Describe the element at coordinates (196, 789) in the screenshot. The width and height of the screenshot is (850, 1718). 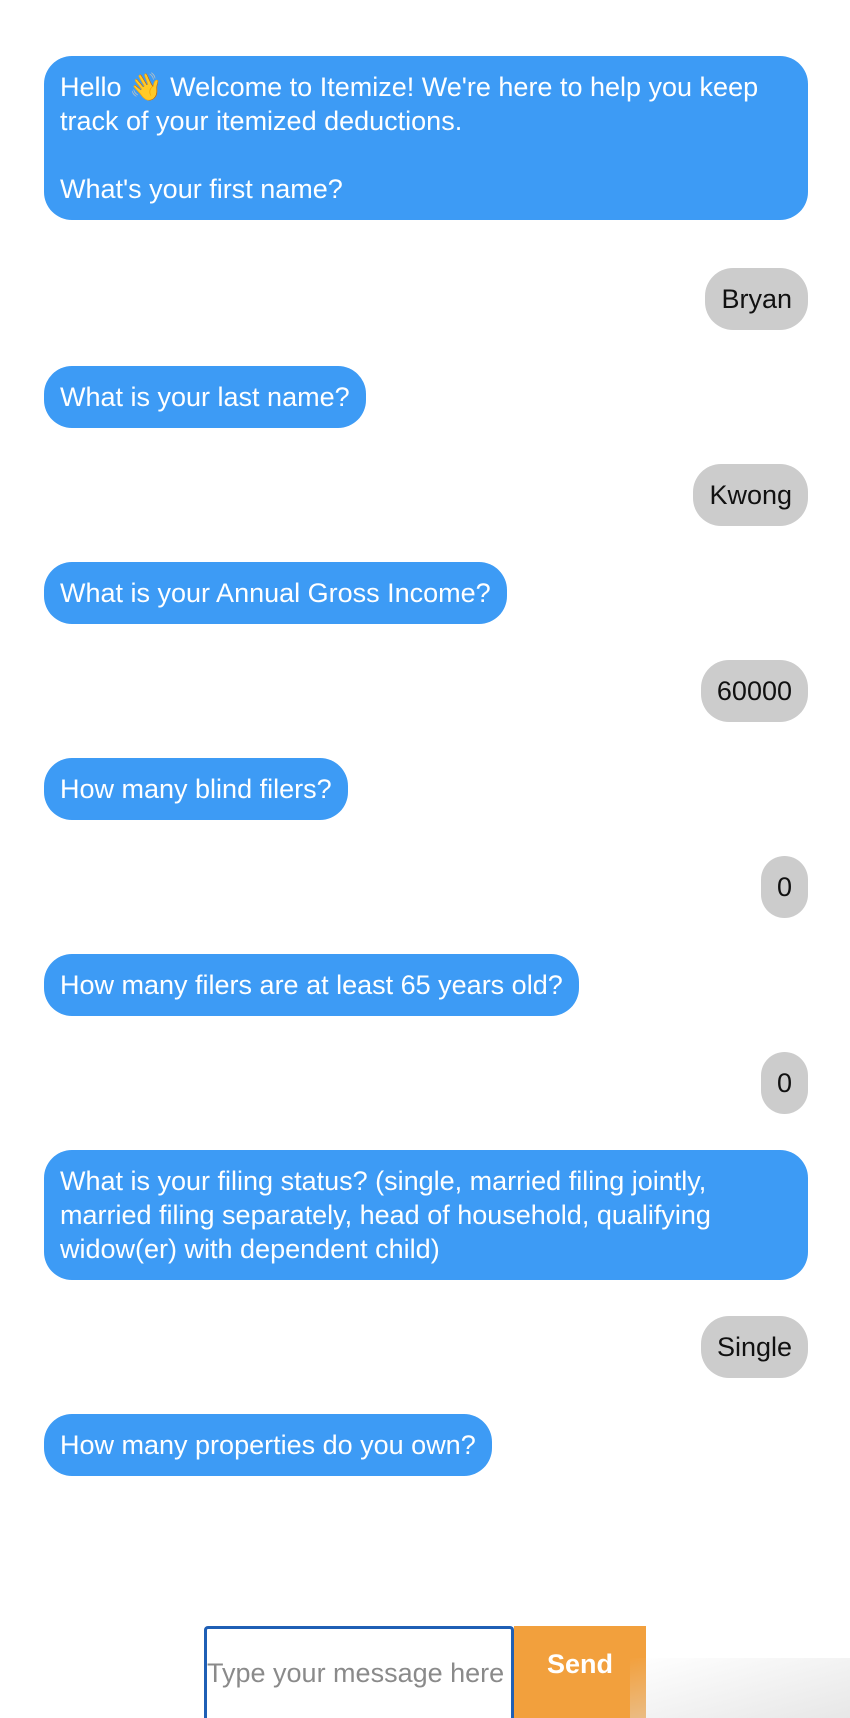
I see `bot-message: How many blind filers?` at that location.